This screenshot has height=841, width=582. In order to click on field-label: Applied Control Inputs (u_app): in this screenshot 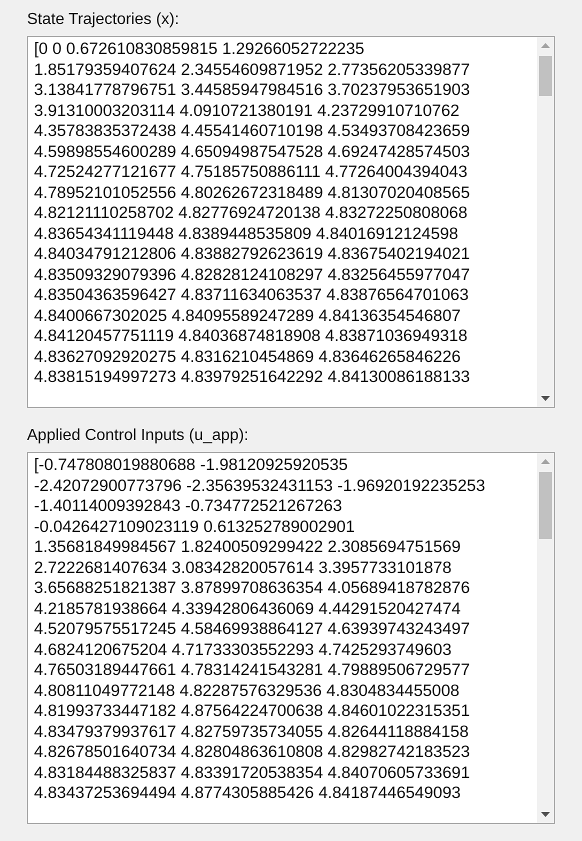, I will do `click(137, 436)`.